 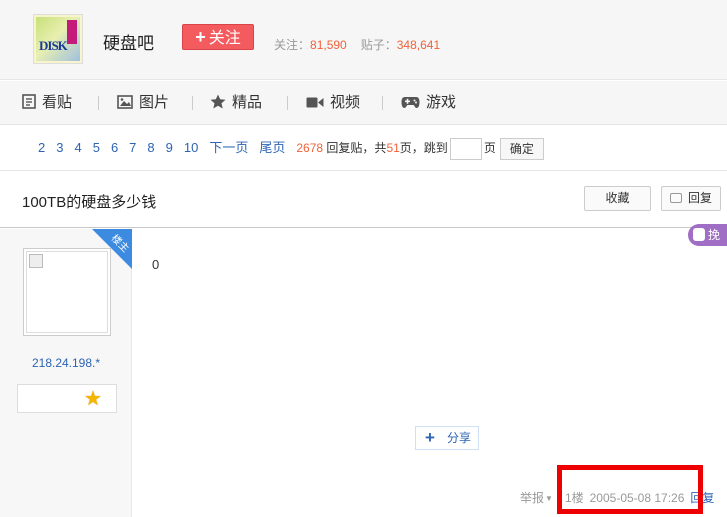 I want to click on share-label: 分享, so click(x=459, y=438).